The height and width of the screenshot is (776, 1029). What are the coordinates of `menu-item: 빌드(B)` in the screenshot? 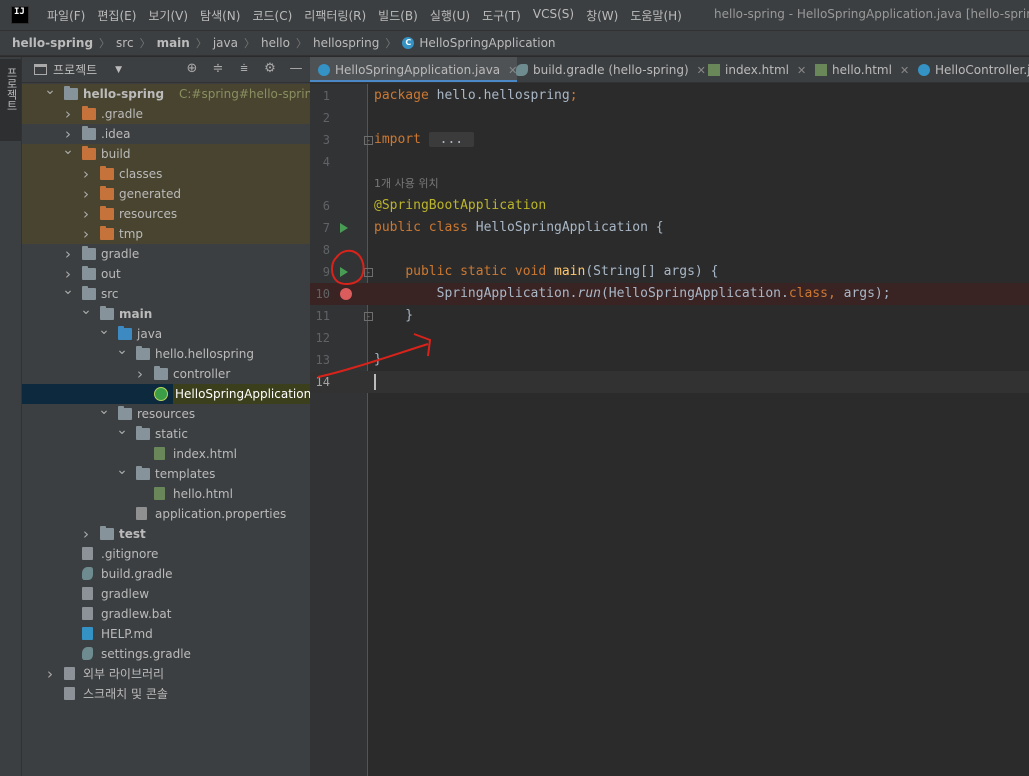 It's located at (398, 15).